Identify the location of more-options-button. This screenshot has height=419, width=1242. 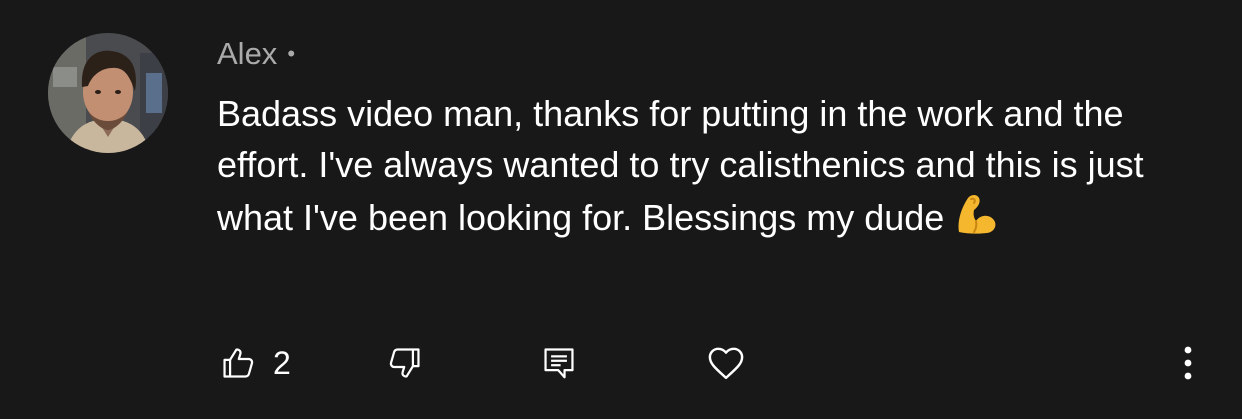
(1188, 363).